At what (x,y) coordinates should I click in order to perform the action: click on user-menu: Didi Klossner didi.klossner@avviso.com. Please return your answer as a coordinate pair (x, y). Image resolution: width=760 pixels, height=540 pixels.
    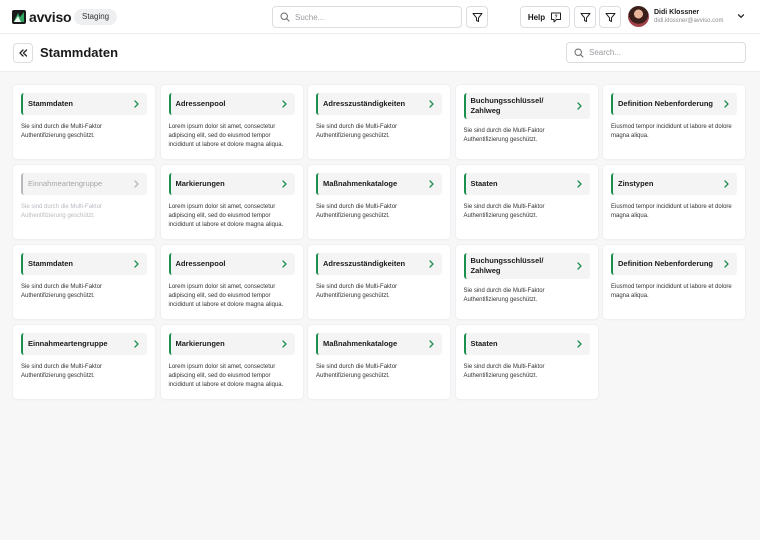
    Looking at the image, I should click on (686, 16).